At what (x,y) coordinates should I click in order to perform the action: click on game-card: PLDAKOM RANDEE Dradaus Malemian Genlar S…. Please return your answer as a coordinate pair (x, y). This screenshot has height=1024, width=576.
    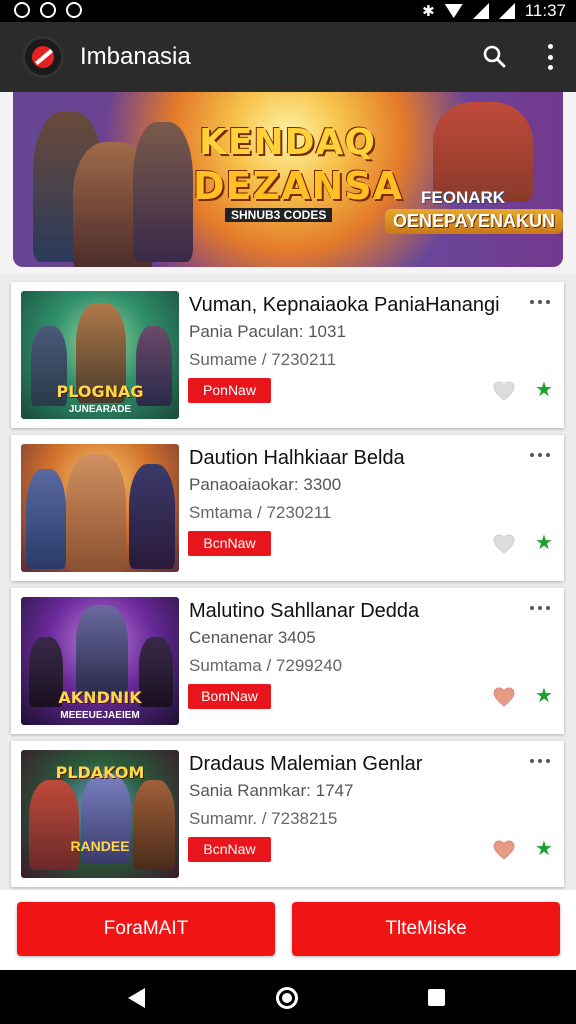
    Looking at the image, I should click on (287, 814).